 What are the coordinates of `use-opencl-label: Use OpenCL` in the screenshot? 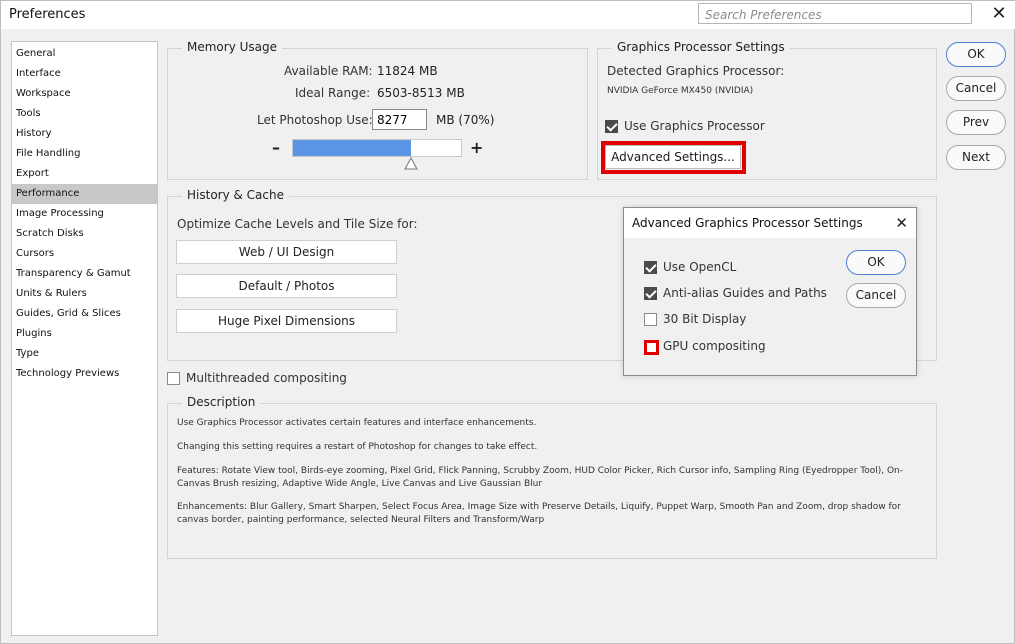 It's located at (700, 267).